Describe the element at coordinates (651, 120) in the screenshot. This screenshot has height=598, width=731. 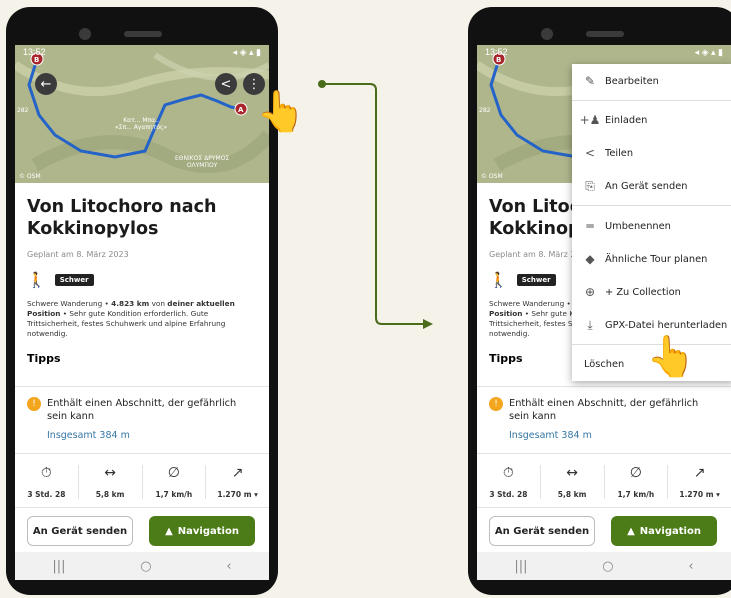
I see `menu-item-invite: +♟ Einladen` at that location.